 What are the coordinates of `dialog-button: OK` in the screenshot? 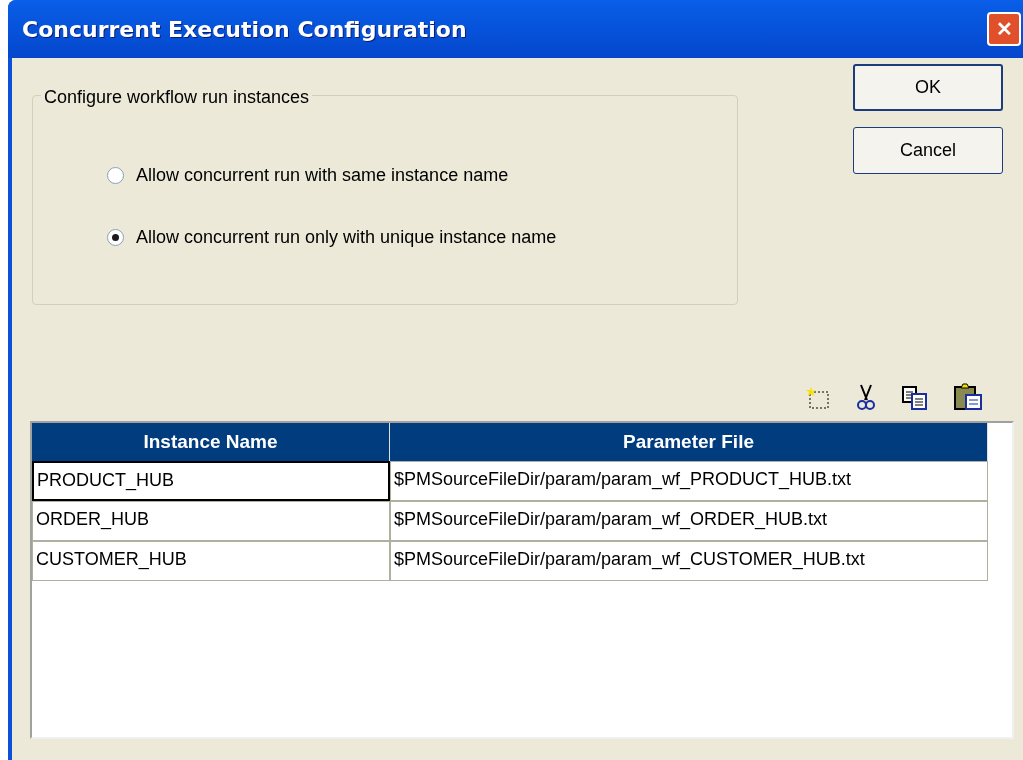 It's located at (928, 87).